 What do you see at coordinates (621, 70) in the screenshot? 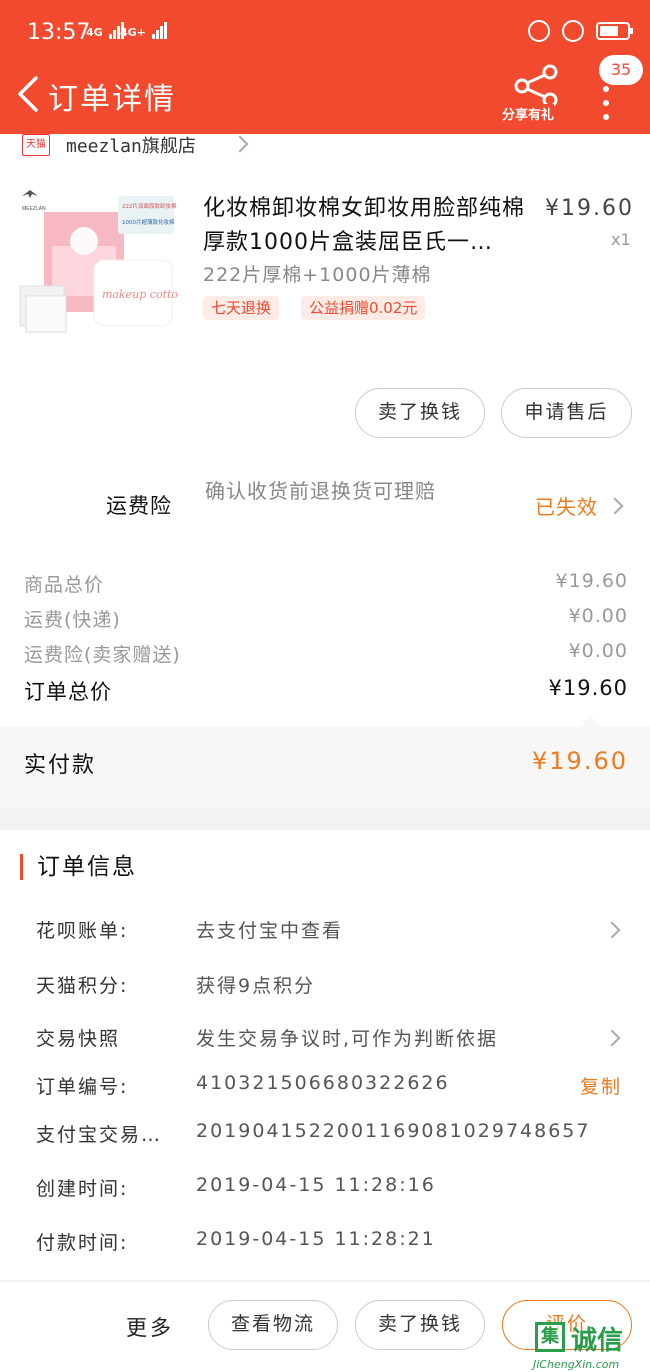
I see `message-count-badge: 35` at bounding box center [621, 70].